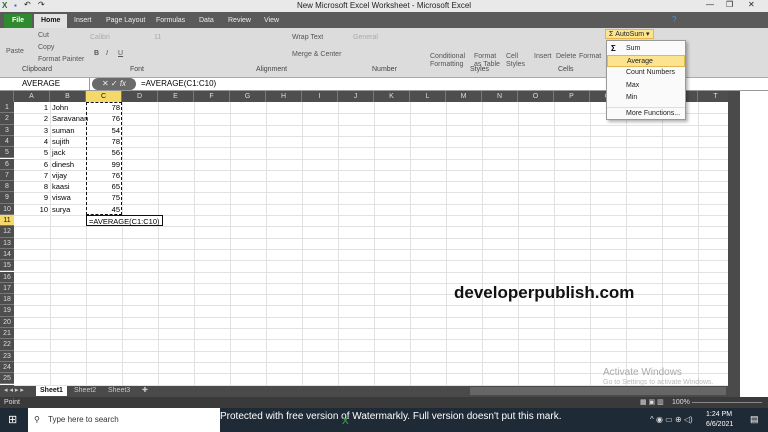 The width and height of the screenshot is (768, 432). I want to click on row-header-18: 18, so click(7, 300).